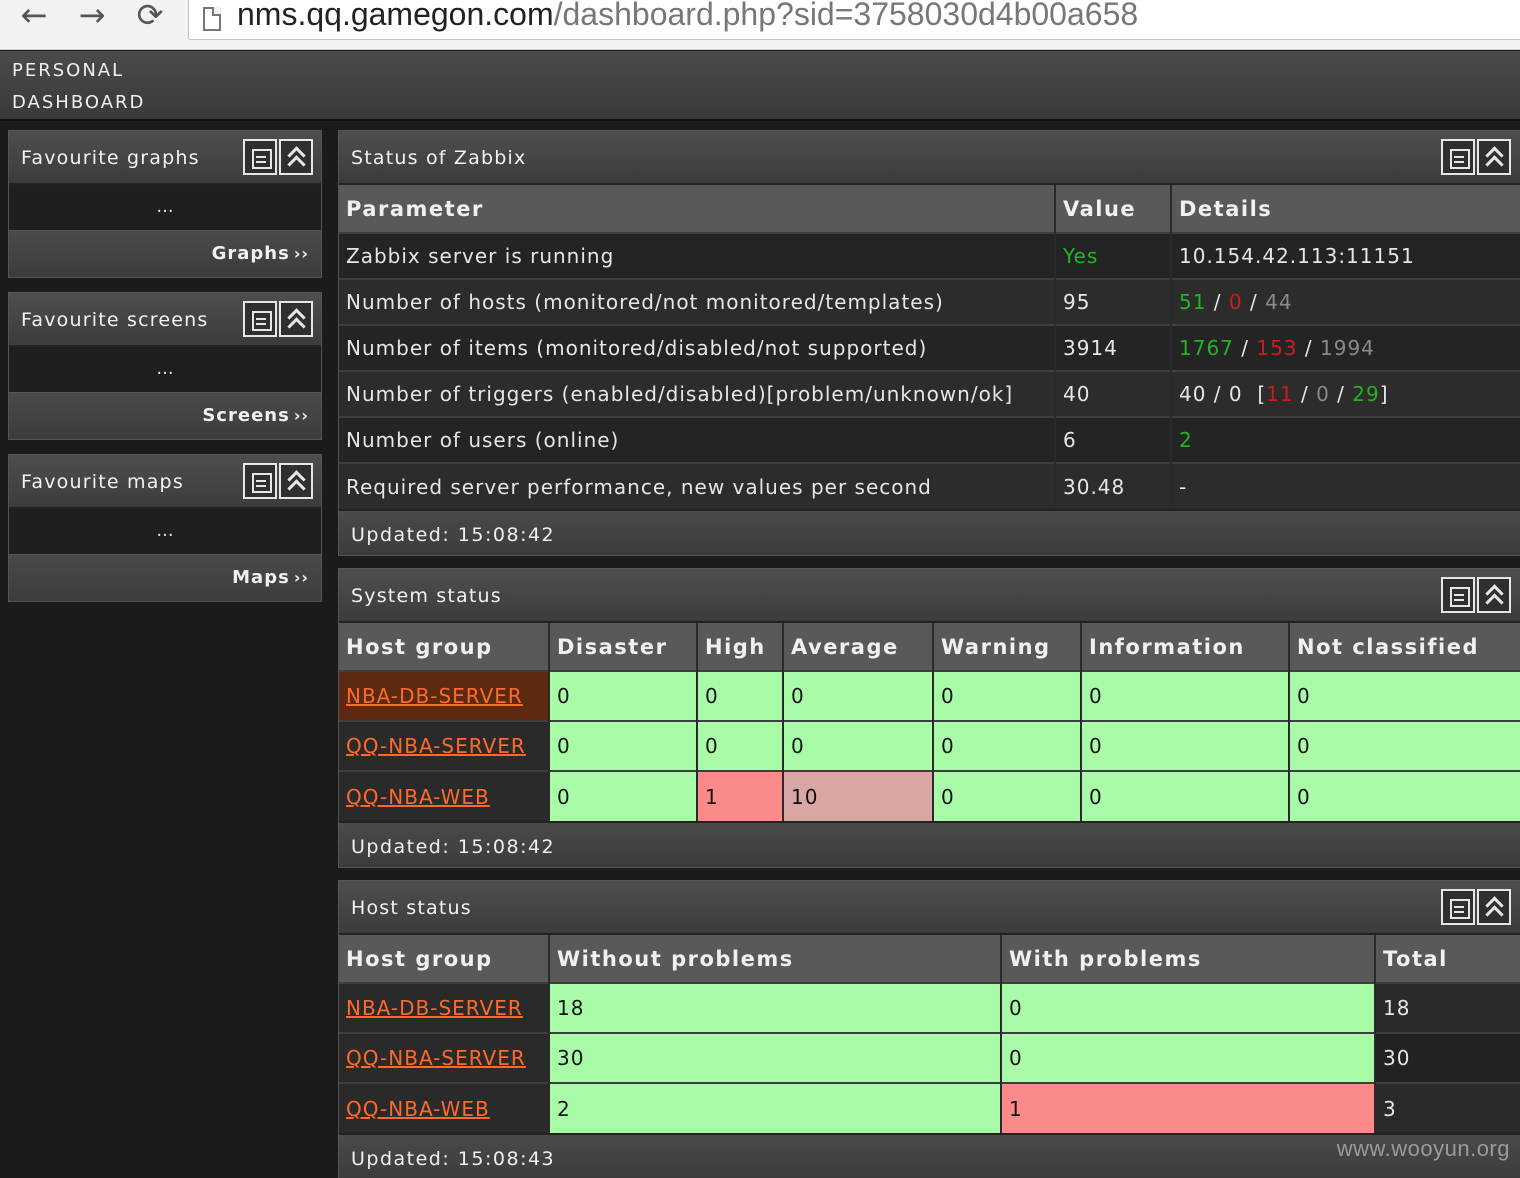  Describe the element at coordinates (92, 18) in the screenshot. I see `forward-icon: →` at that location.